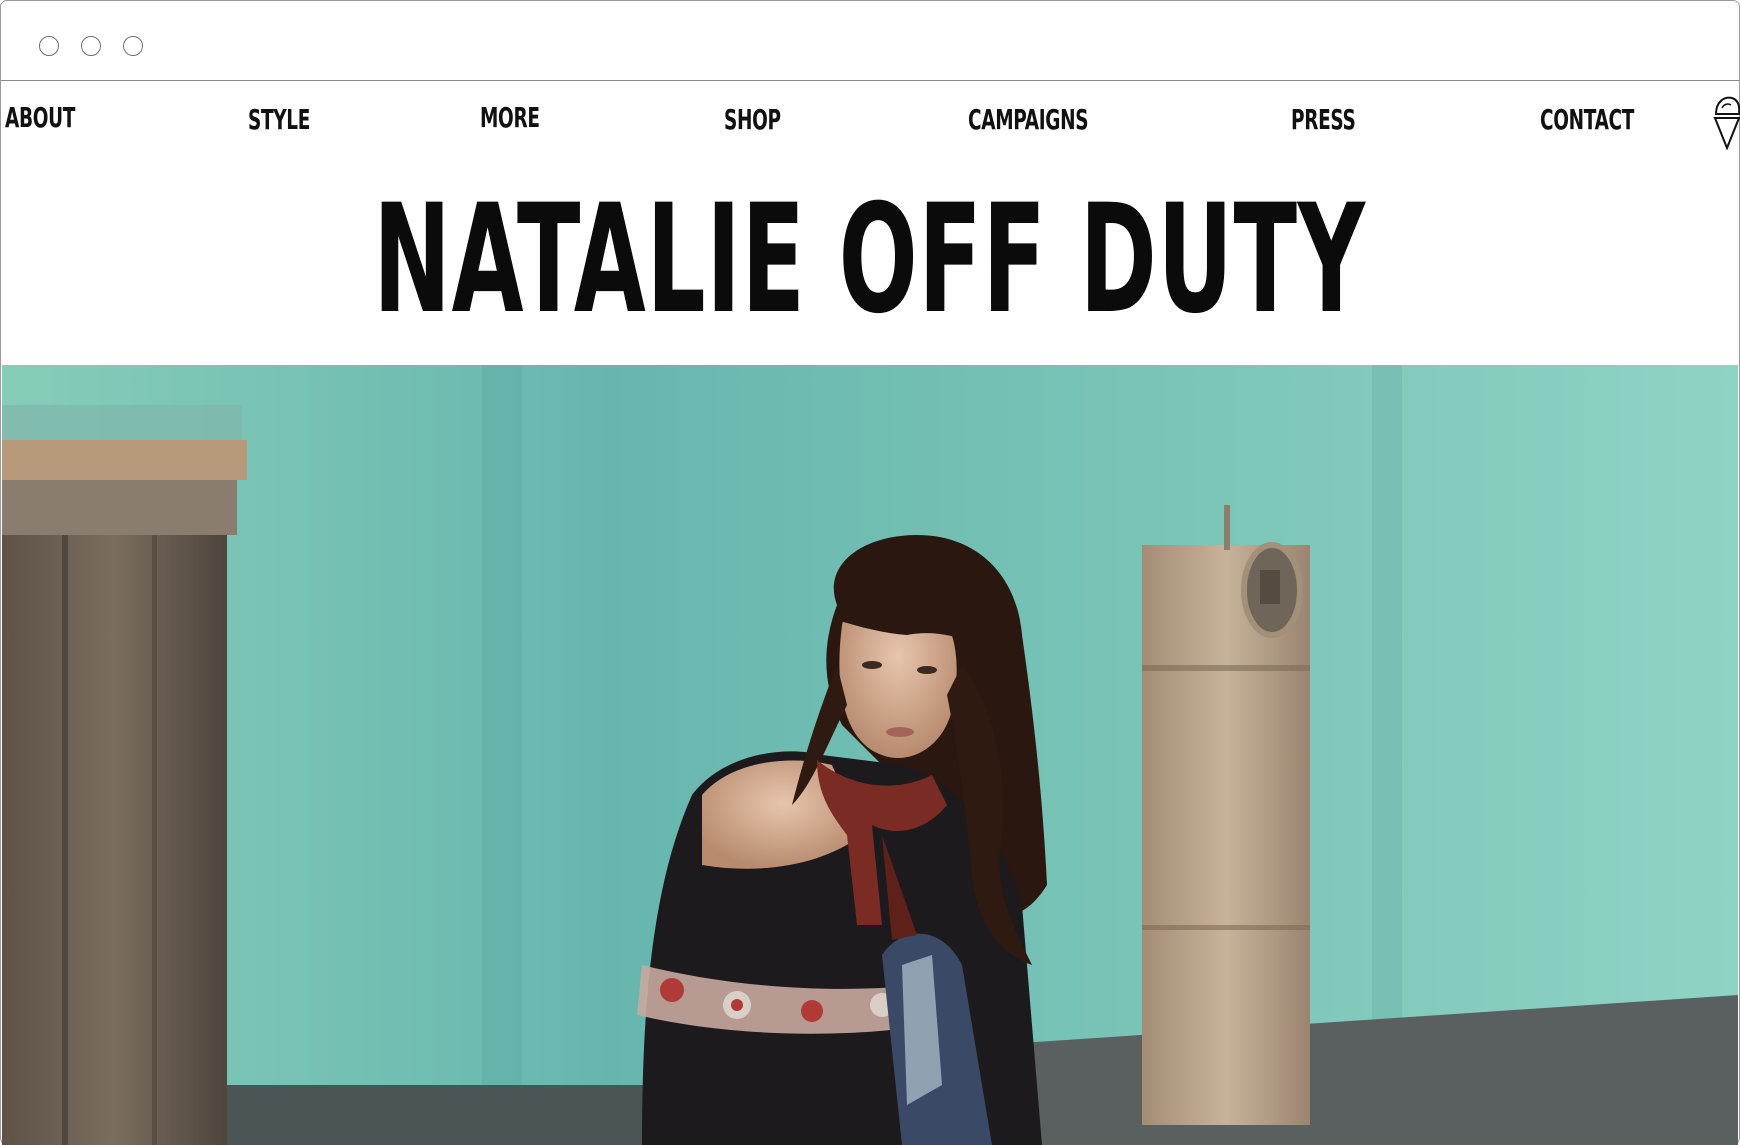 The height and width of the screenshot is (1145, 1740). I want to click on window-minimize-button, so click(91, 46).